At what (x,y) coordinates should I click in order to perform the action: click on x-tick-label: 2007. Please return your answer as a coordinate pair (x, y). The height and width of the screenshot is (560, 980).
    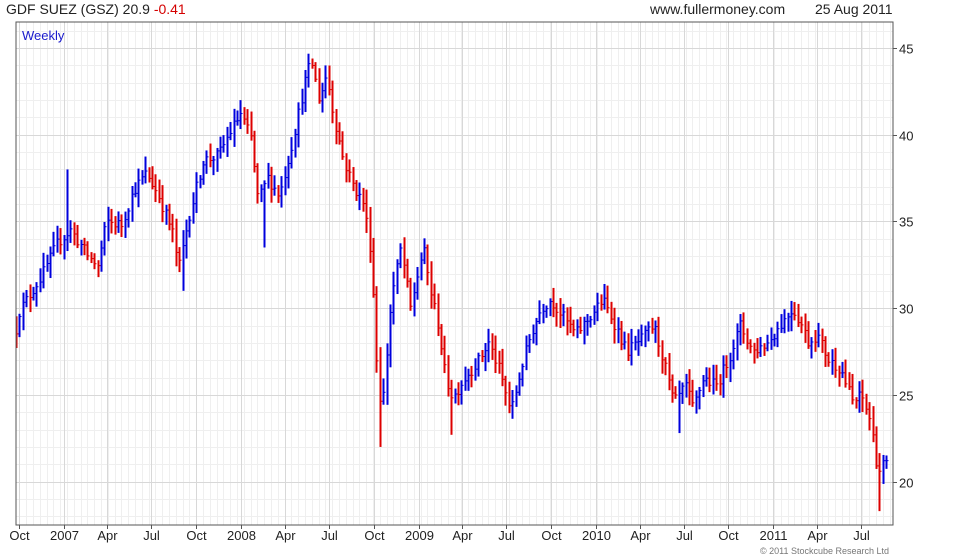
    Looking at the image, I should click on (64, 535).